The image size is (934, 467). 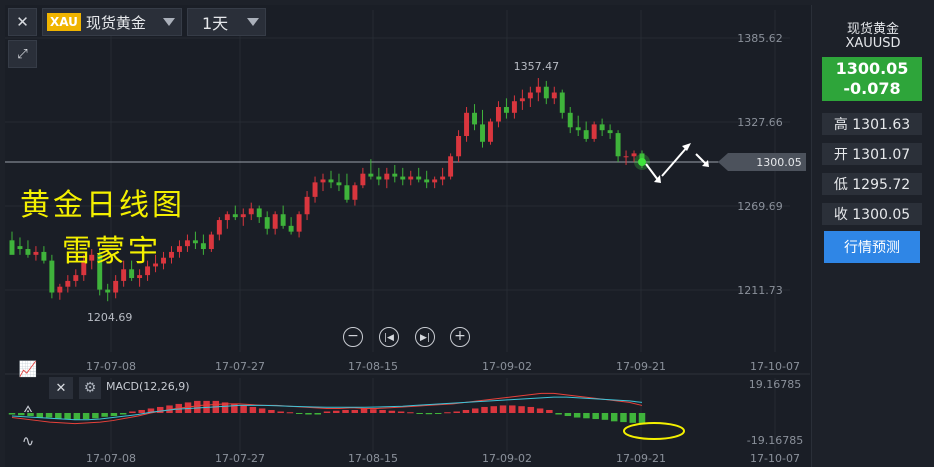 What do you see at coordinates (102, 205) in the screenshot?
I see `annotation-title: 黄金日线图` at bounding box center [102, 205].